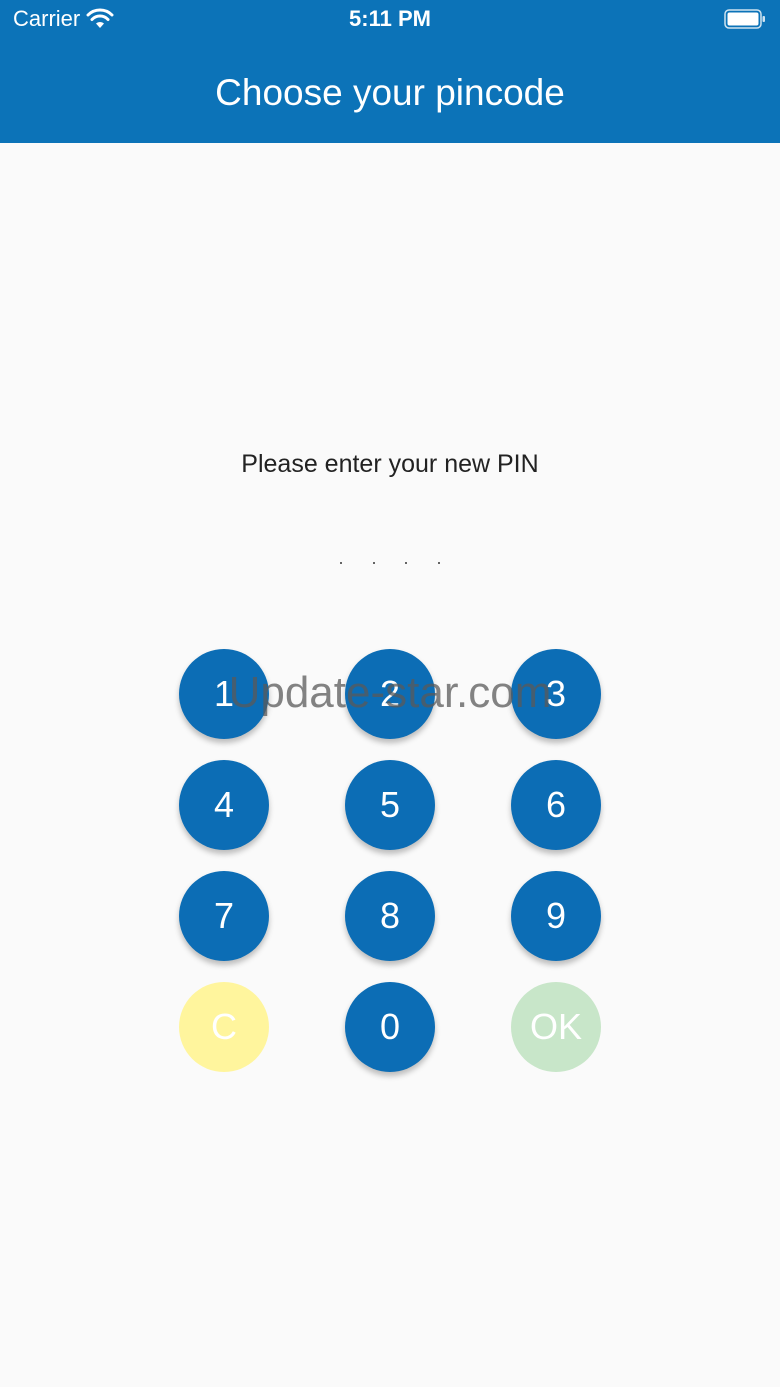 This screenshot has height=1387, width=780. I want to click on key-6-button: 6, so click(556, 805).